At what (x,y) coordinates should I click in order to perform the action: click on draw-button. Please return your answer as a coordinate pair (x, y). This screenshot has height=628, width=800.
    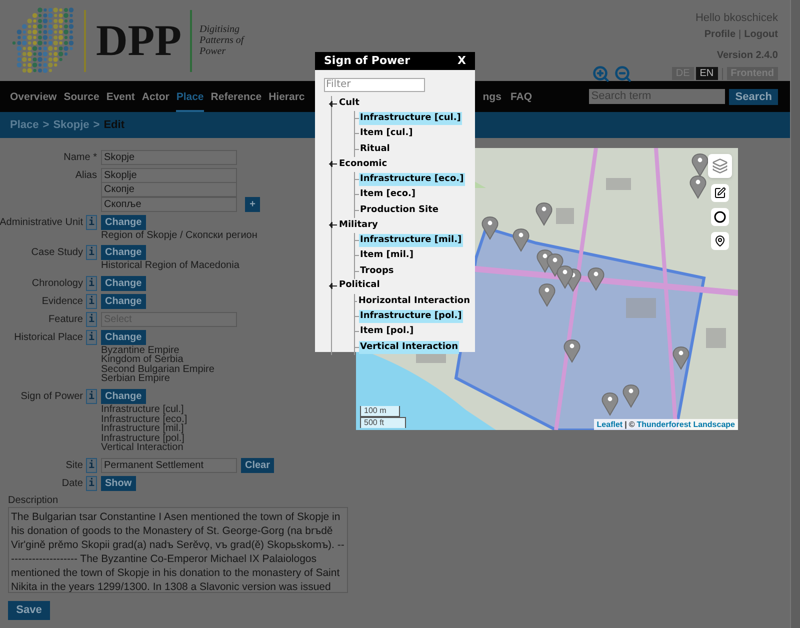
    Looking at the image, I should click on (720, 193).